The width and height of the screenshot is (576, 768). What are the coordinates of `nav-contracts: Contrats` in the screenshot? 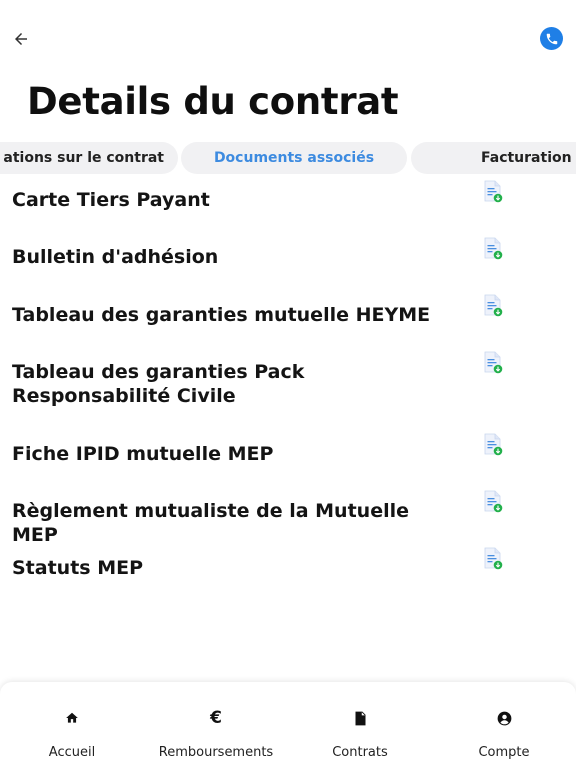 It's located at (360, 725).